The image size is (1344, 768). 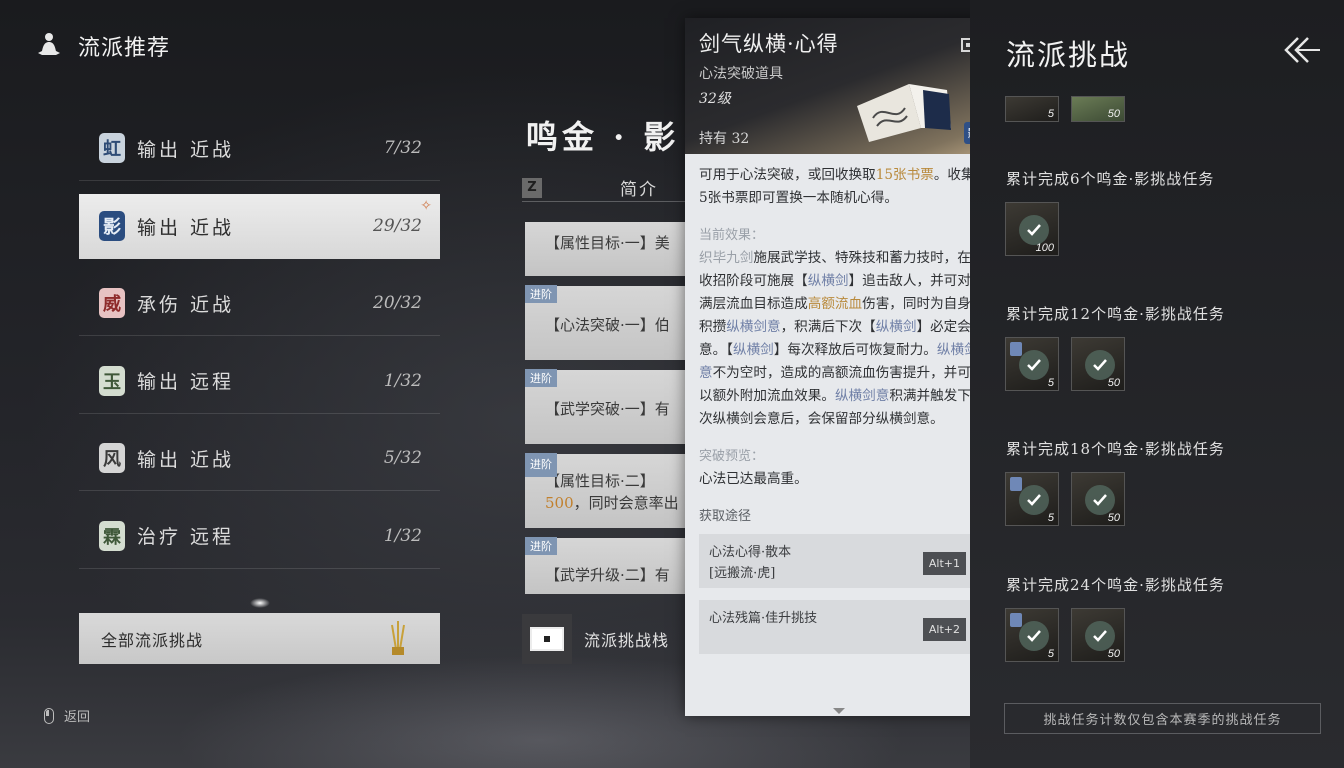 I want to click on item-level: 32级, so click(x=715, y=99).